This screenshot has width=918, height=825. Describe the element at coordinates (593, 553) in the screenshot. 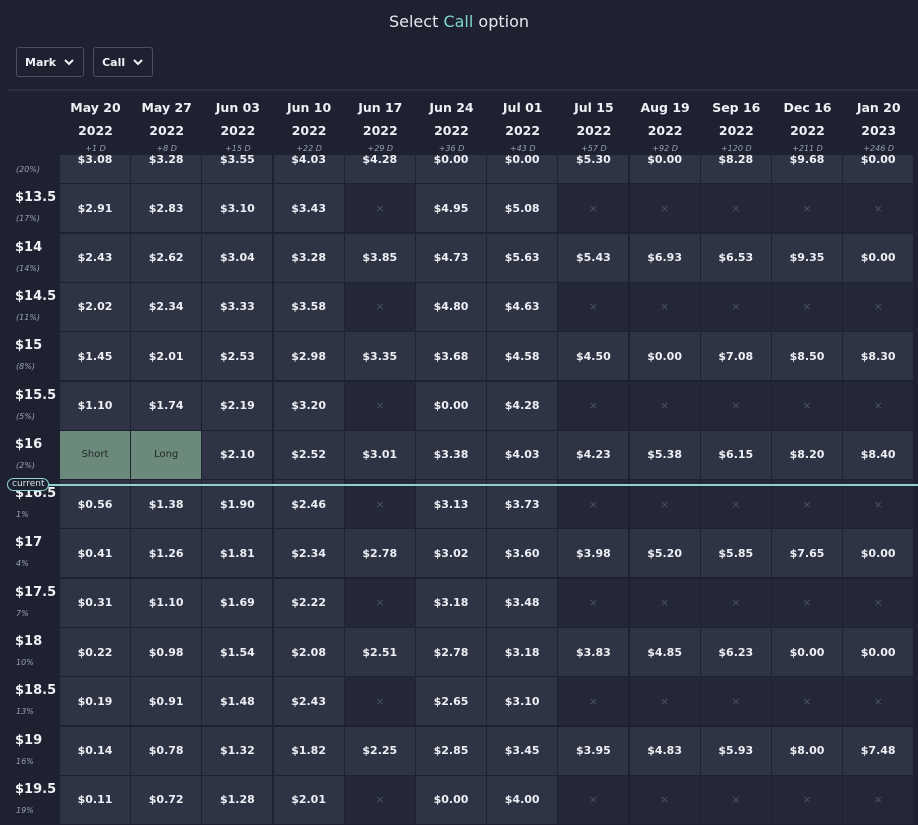

I see `option-price-cell: $3.98` at that location.